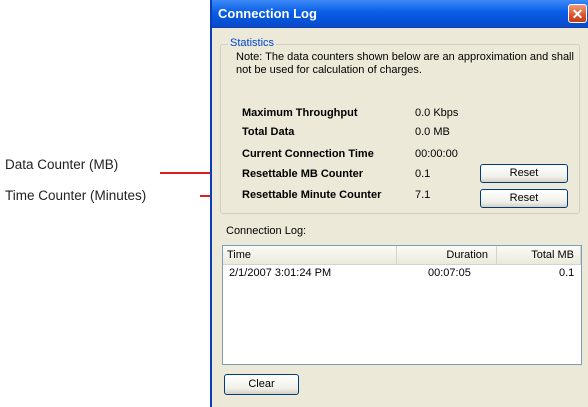 The image size is (588, 407). I want to click on title-bar: Connection Log ✕, so click(400, 14).